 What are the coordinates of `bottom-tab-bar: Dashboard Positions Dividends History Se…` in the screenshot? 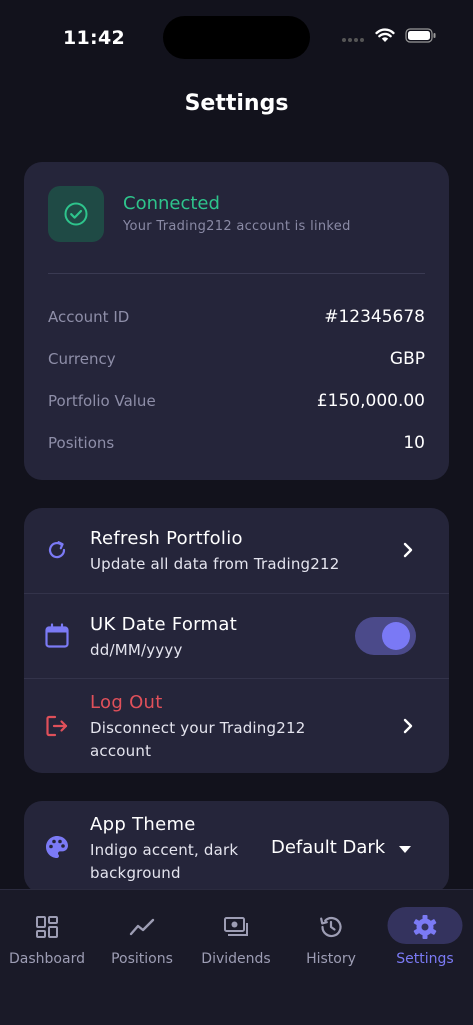 It's located at (236, 957).